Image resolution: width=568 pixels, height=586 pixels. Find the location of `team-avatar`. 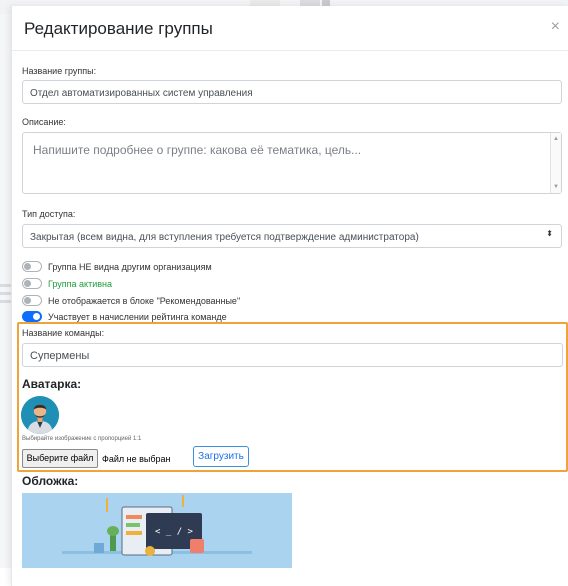

team-avatar is located at coordinates (40, 415).